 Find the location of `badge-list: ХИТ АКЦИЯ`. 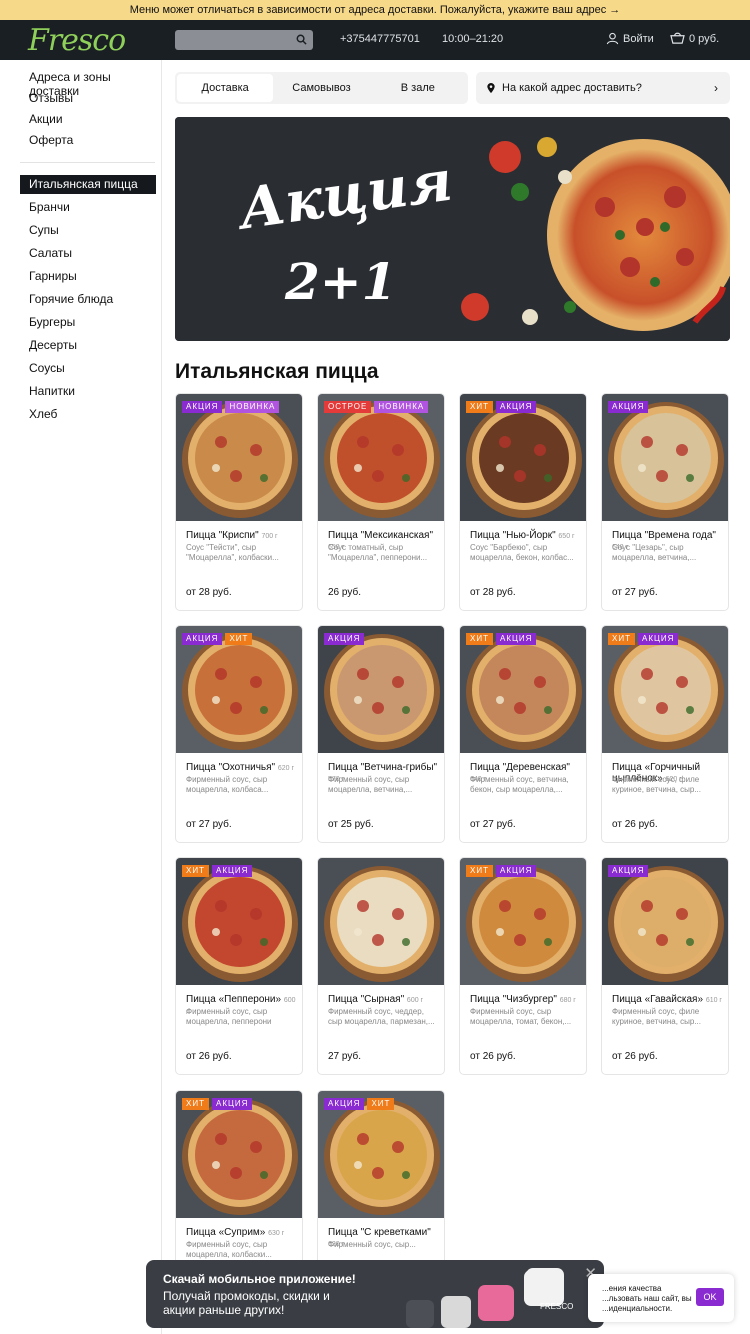

badge-list: ХИТ АКЦИЯ is located at coordinates (643, 639).